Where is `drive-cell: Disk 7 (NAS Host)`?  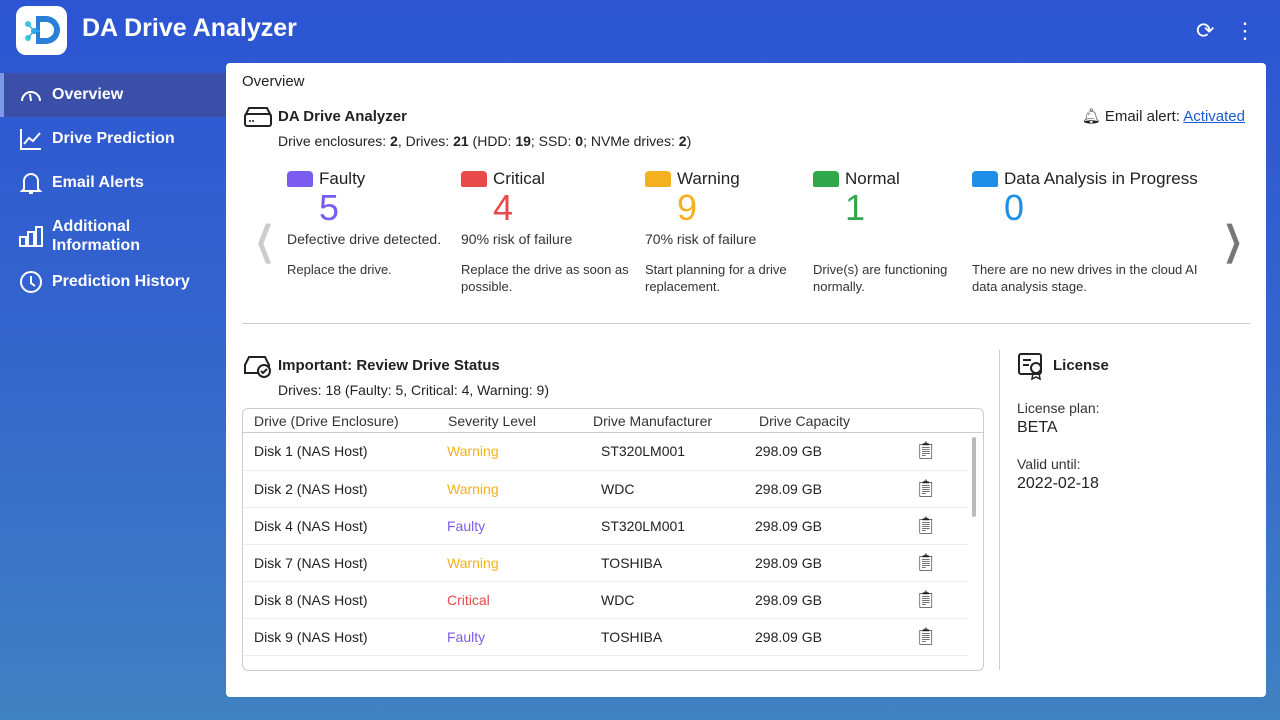 drive-cell: Disk 7 (NAS Host) is located at coordinates (345, 563).